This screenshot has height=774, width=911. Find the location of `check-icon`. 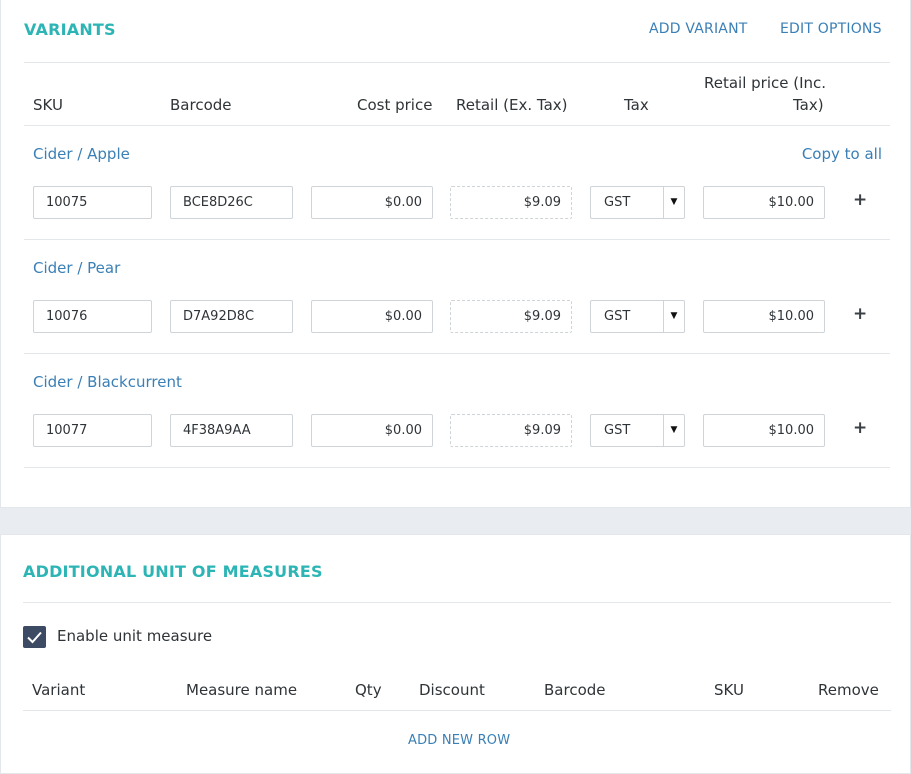

check-icon is located at coordinates (34, 637).